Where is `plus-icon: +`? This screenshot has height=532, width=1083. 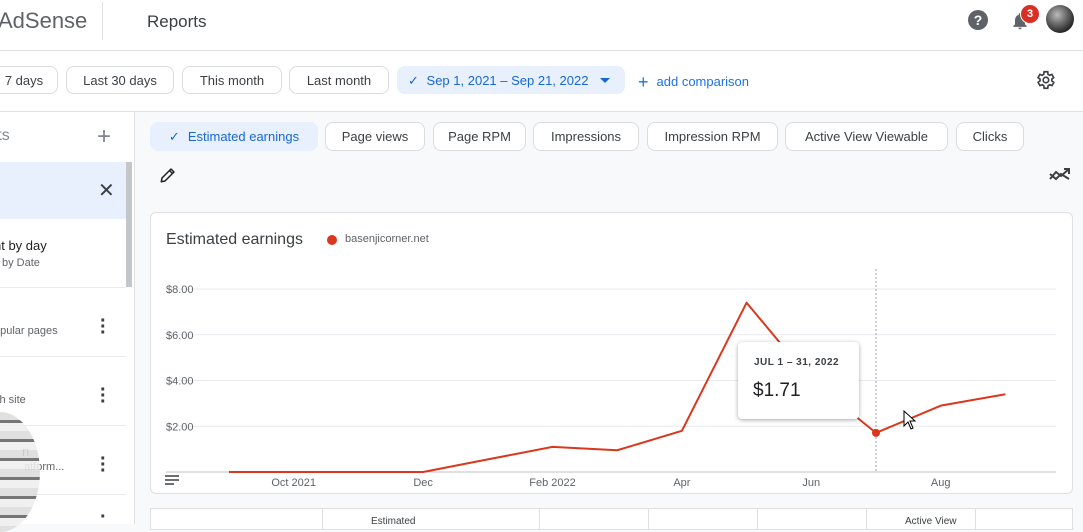
plus-icon: + is located at coordinates (643, 82).